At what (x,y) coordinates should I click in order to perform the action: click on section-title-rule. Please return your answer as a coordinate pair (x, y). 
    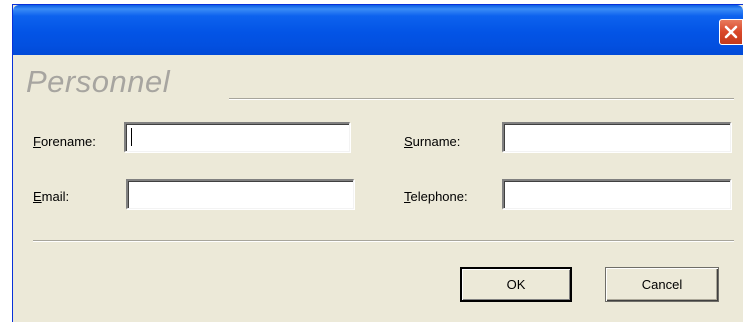
    Looking at the image, I should click on (481, 99).